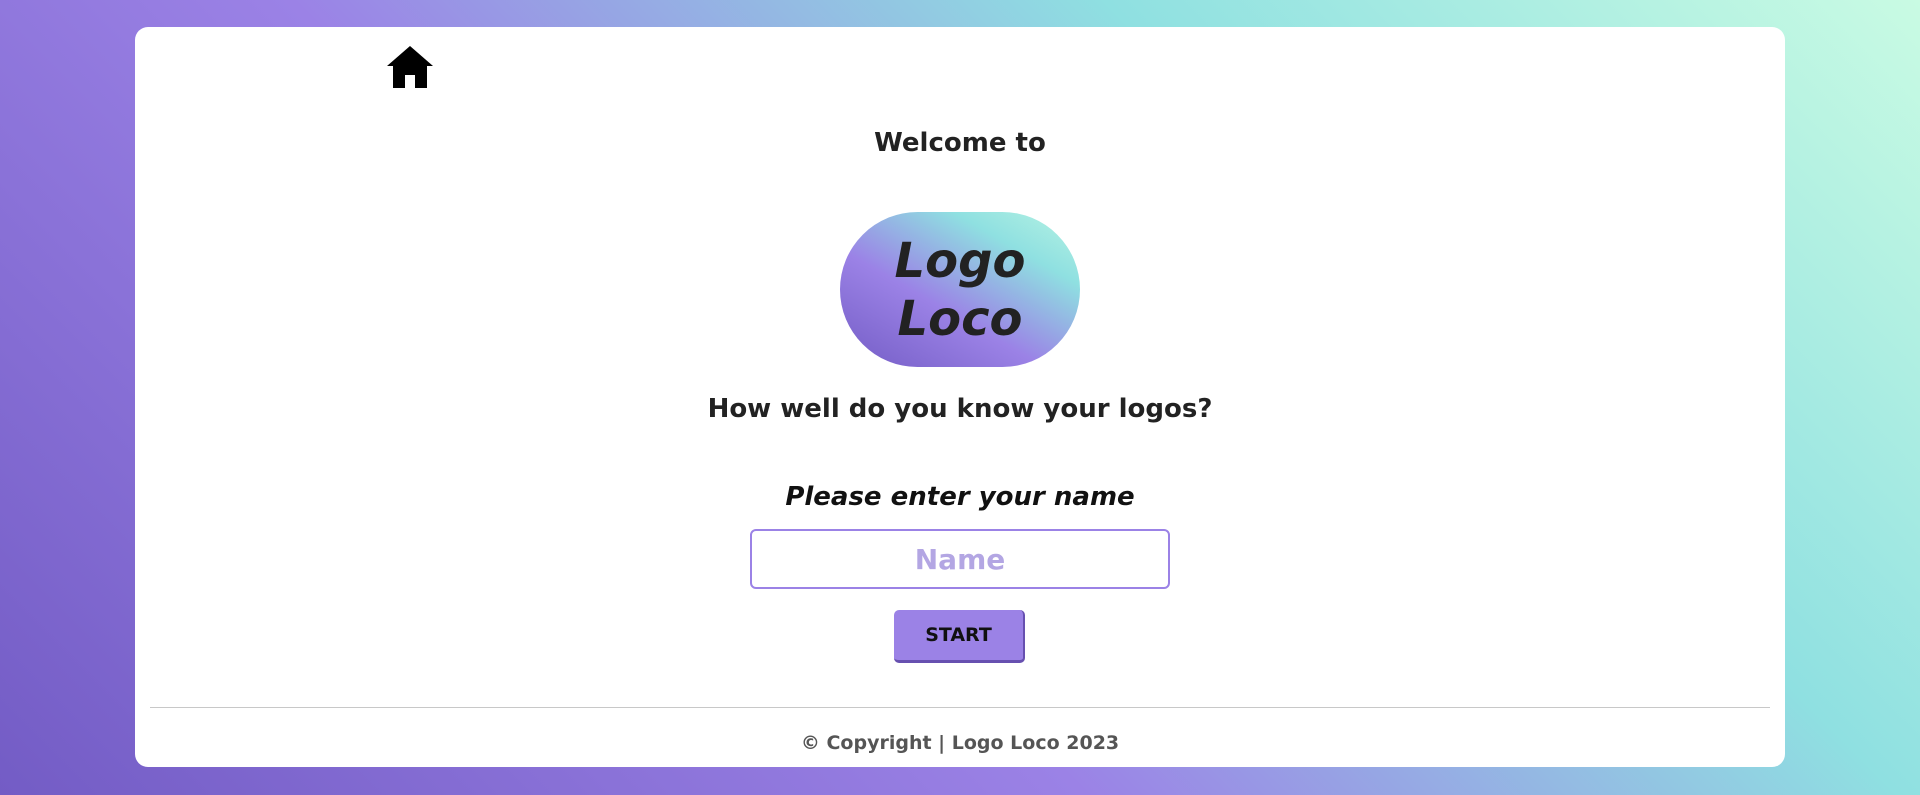 This screenshot has width=1920, height=795. I want to click on logo-text-line2: Loco, so click(960, 318).